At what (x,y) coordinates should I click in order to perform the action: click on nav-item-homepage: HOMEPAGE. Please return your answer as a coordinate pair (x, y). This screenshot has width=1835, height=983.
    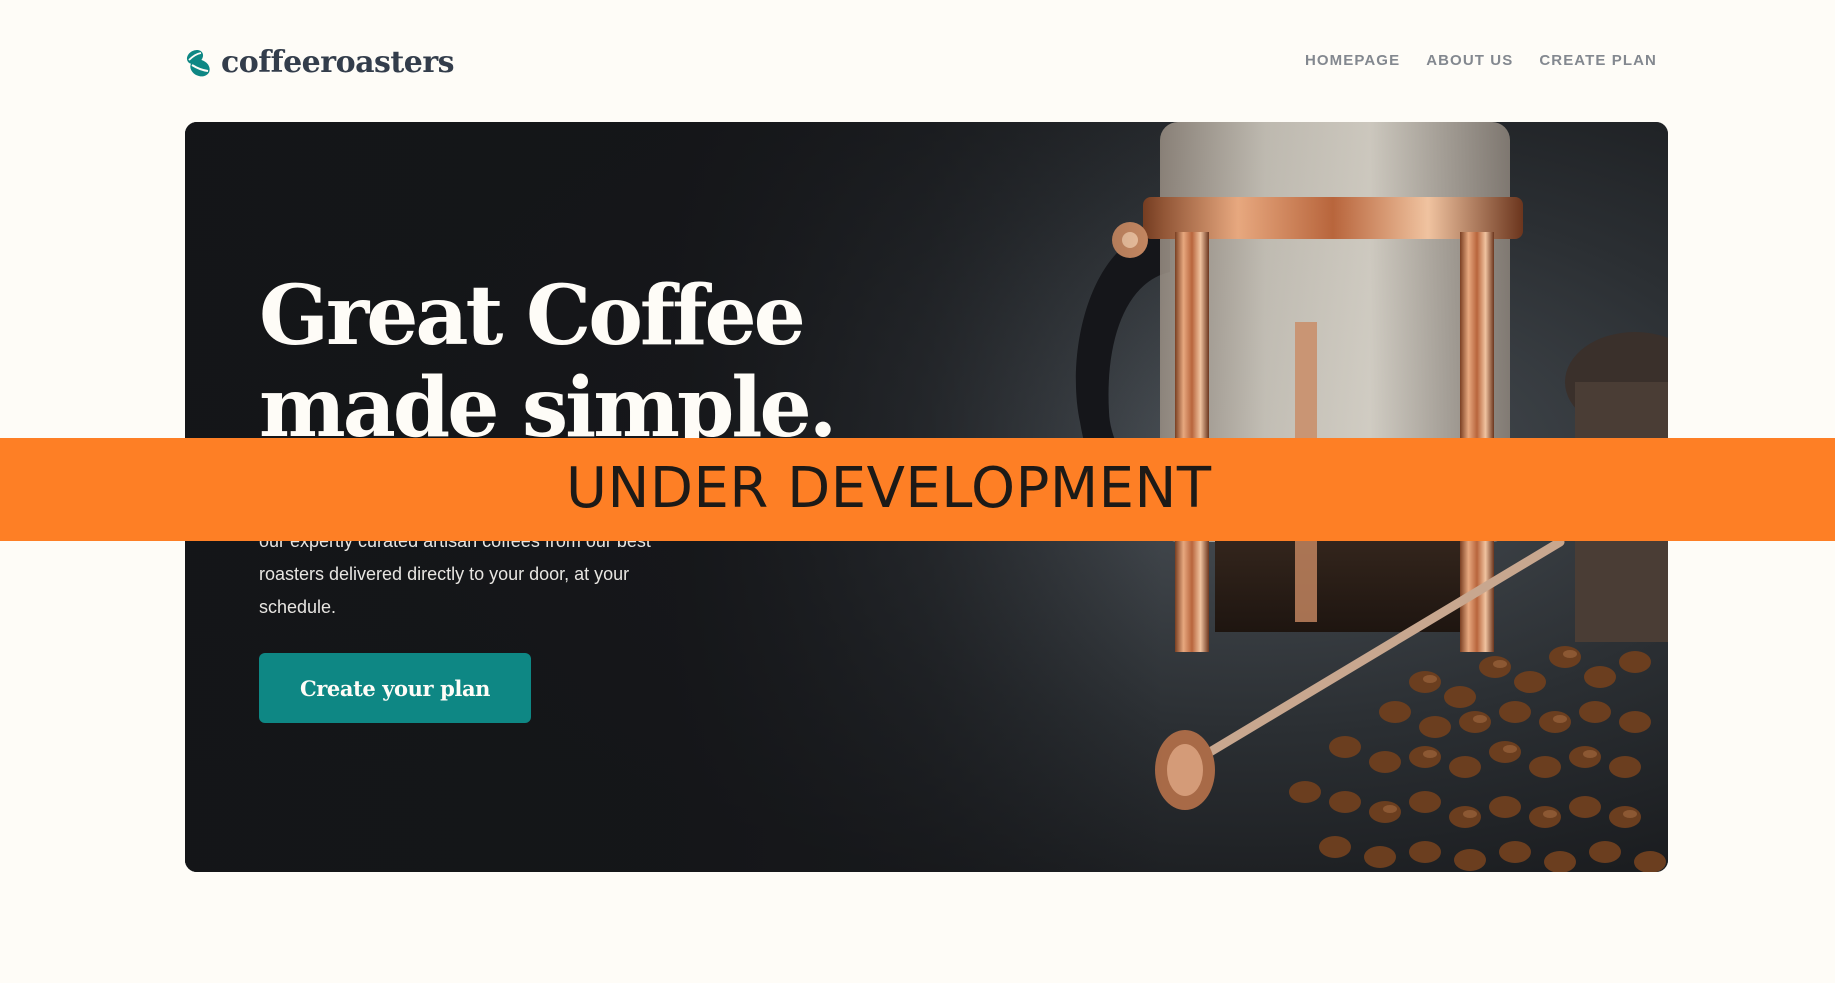
    Looking at the image, I should click on (1352, 60).